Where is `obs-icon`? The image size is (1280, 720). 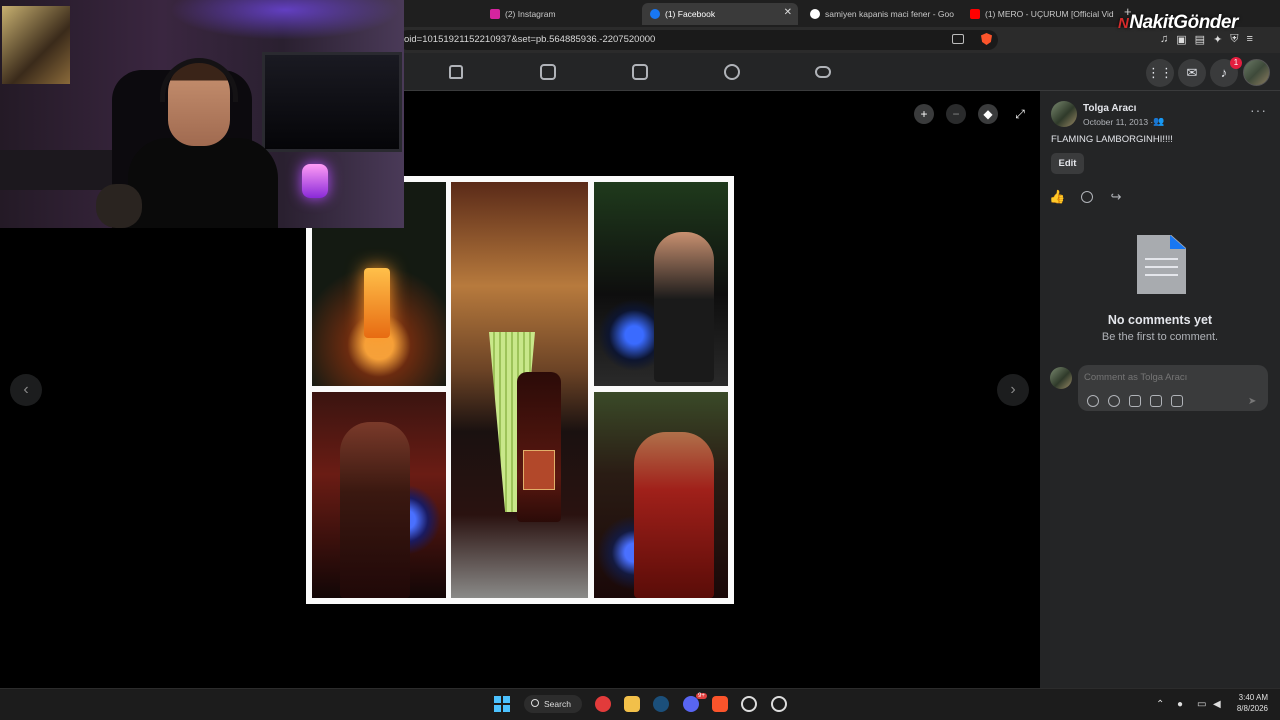 obs-icon is located at coordinates (749, 704).